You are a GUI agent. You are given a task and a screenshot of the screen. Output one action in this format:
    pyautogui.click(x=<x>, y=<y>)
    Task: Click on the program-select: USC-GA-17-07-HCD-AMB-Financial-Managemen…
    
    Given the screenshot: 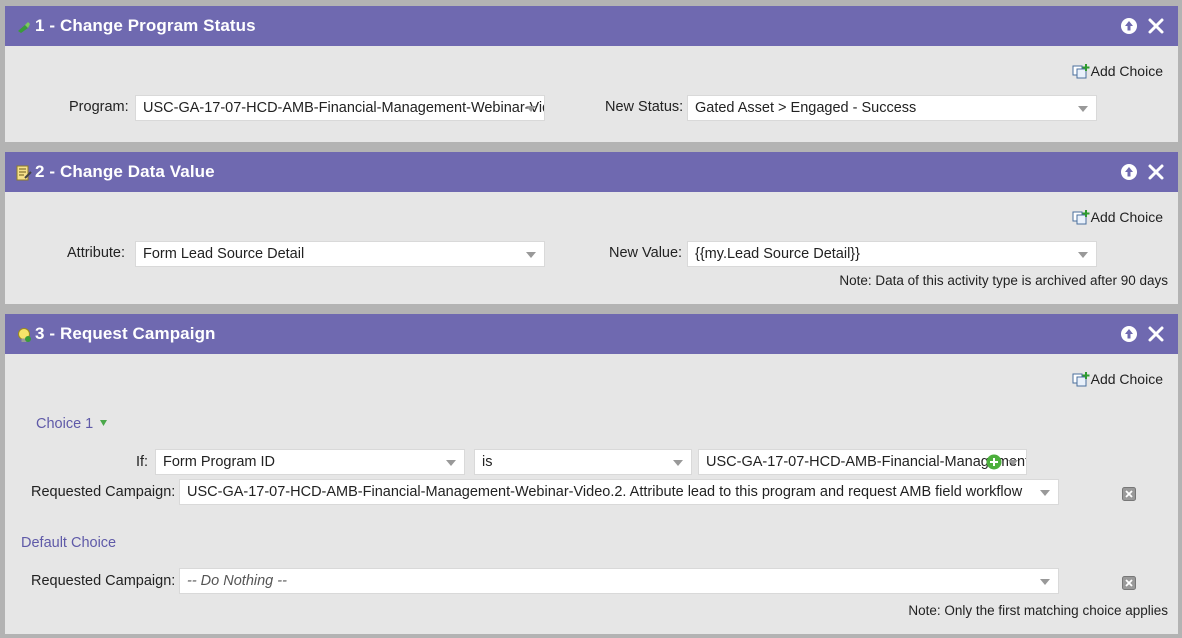 What is the action you would take?
    pyautogui.click(x=340, y=108)
    